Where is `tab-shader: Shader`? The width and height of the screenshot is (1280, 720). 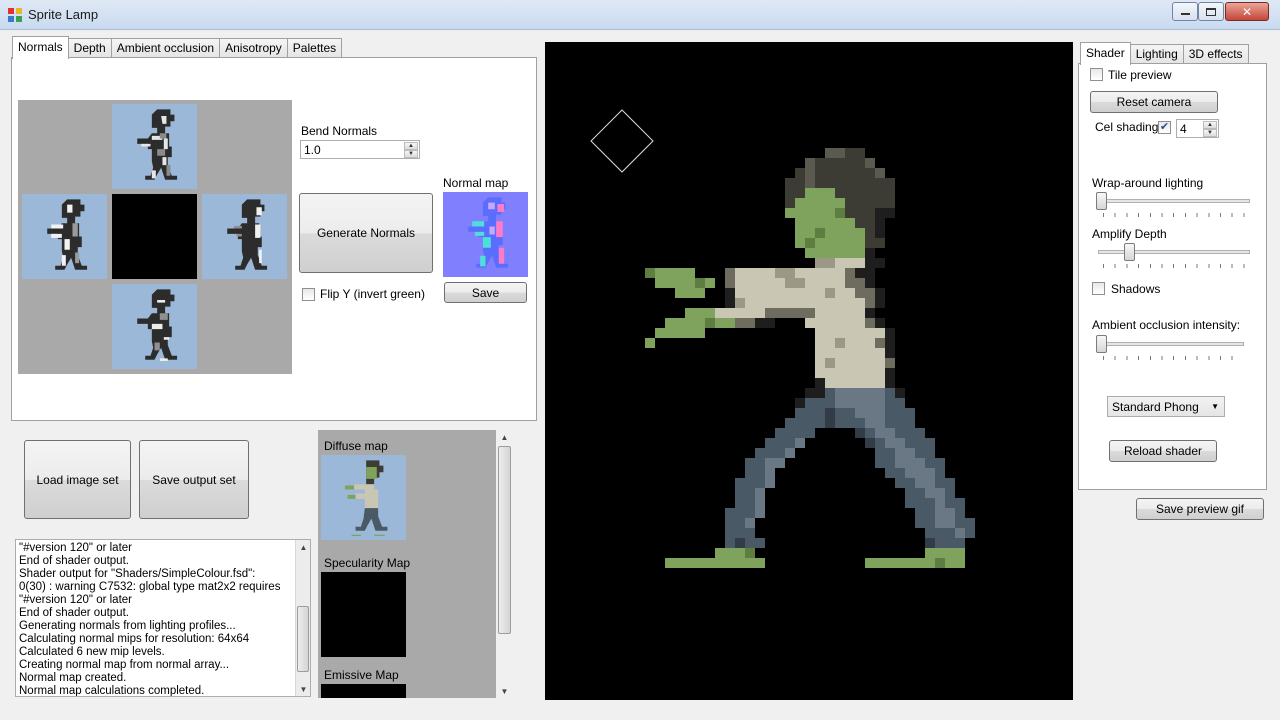 tab-shader: Shader is located at coordinates (1105, 53).